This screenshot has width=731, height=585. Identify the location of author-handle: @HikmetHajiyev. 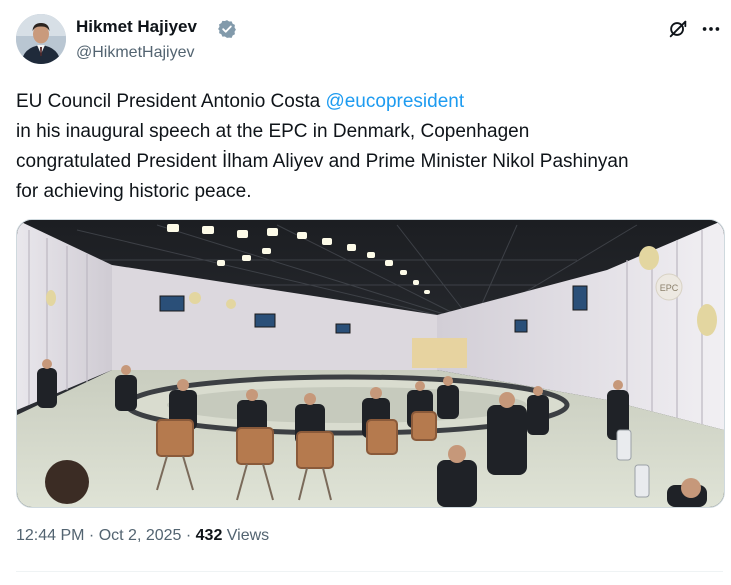
(135, 53).